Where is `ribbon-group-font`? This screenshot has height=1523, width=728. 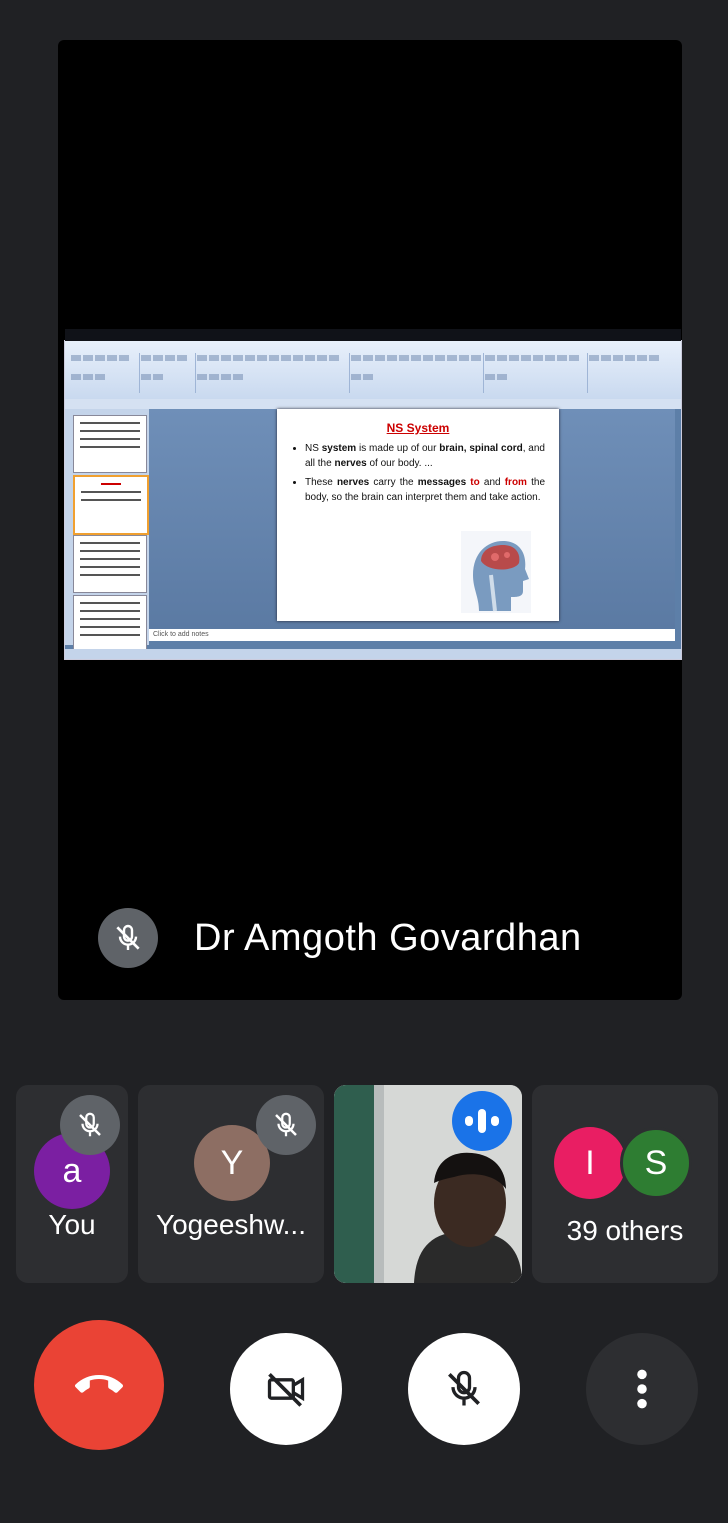
ribbon-group-font is located at coordinates (272, 373).